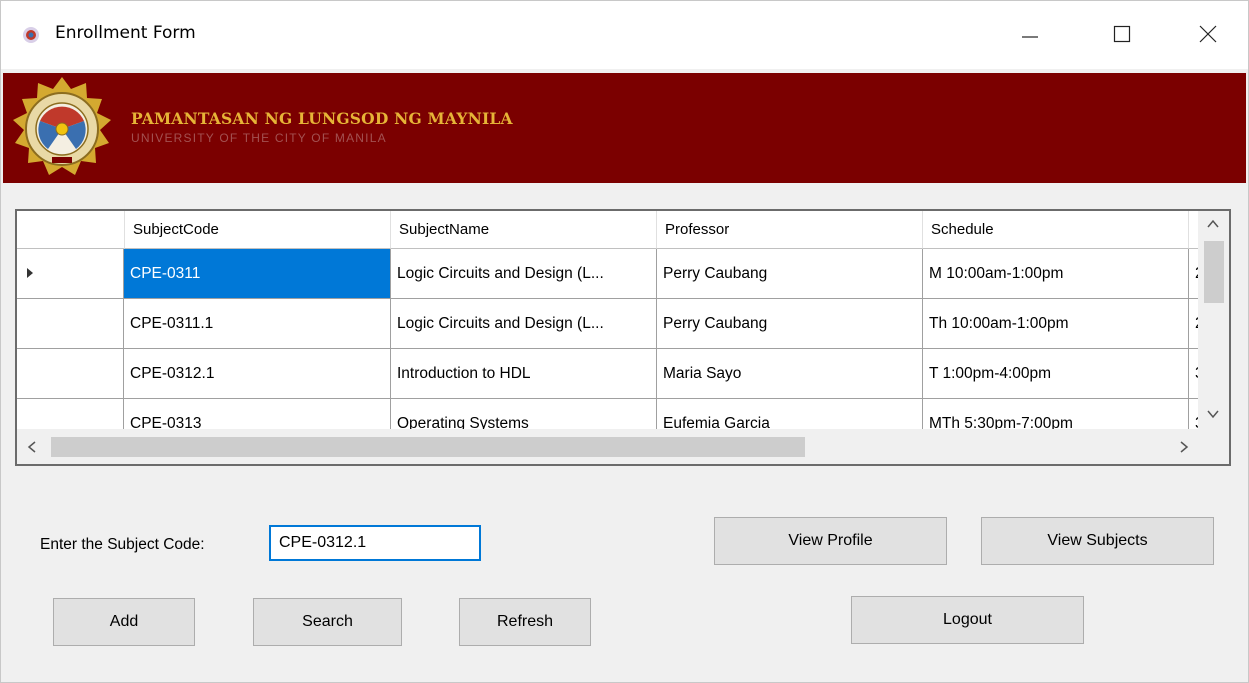  I want to click on search-button: Search, so click(327, 622).